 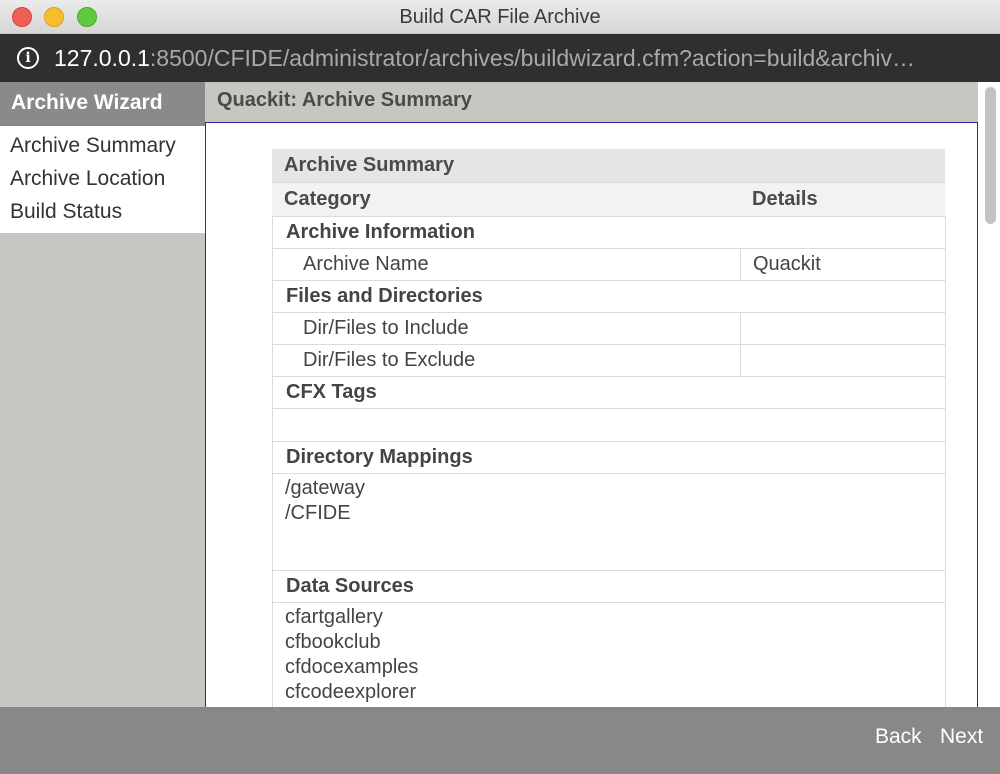 I want to click on table-row: Archive Information, so click(x=609, y=232).